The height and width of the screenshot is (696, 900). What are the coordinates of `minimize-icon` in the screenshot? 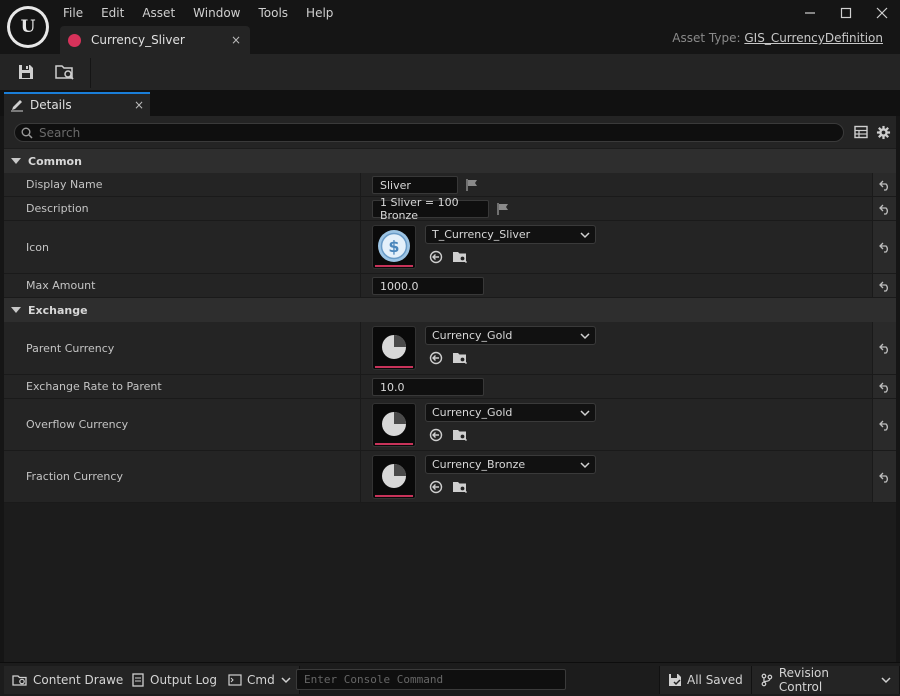 It's located at (810, 13).